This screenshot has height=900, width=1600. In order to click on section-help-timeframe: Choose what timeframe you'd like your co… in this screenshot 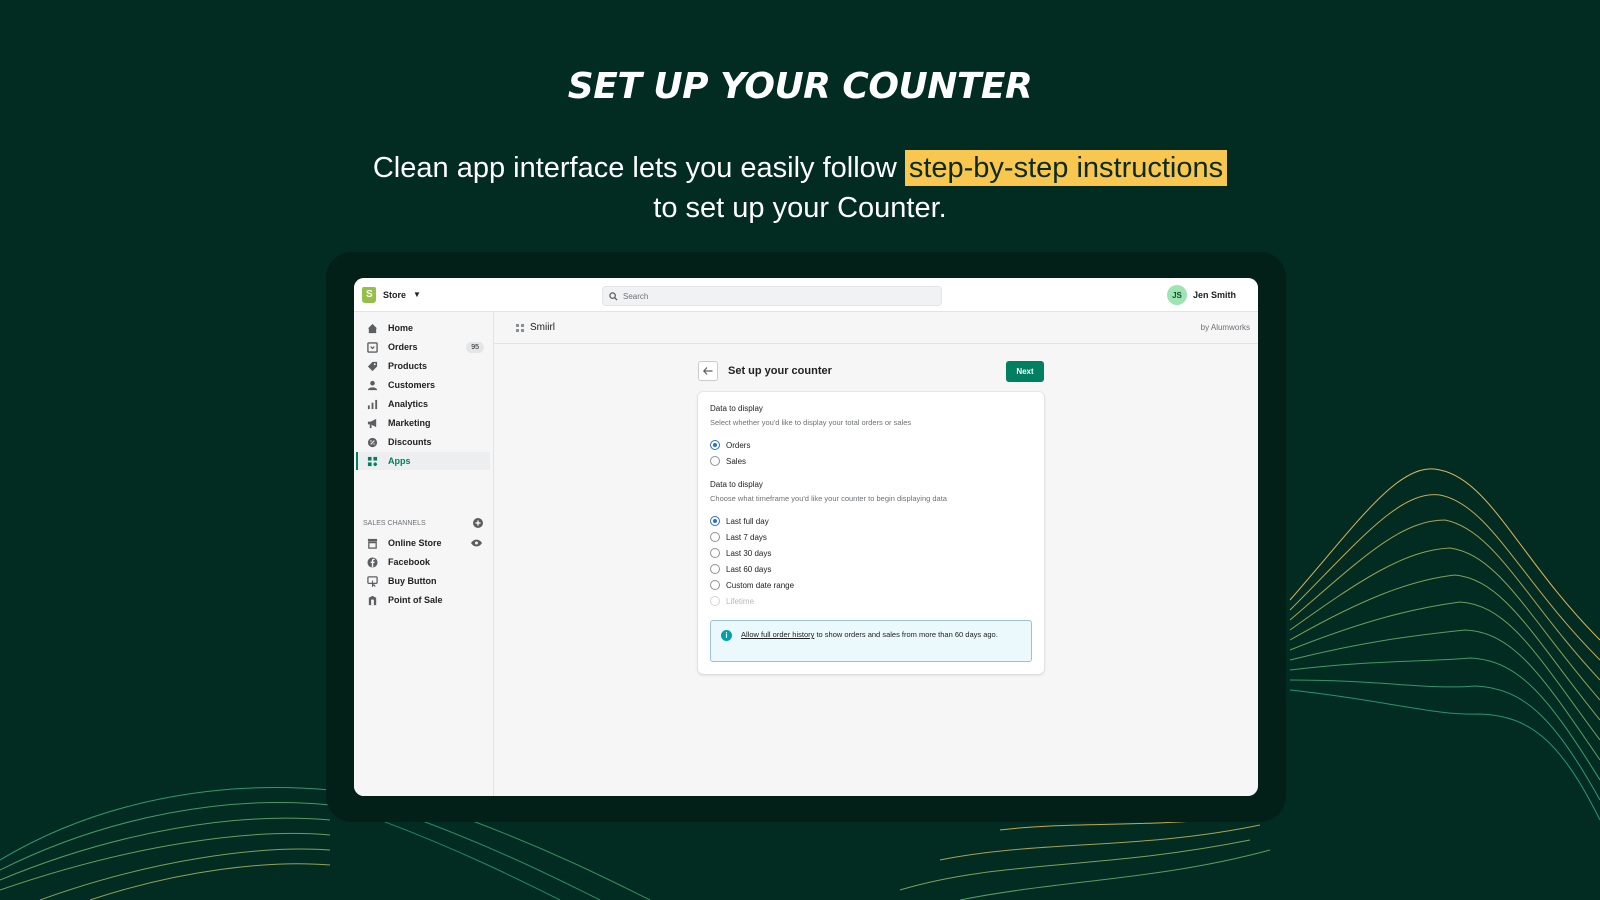, I will do `click(828, 498)`.